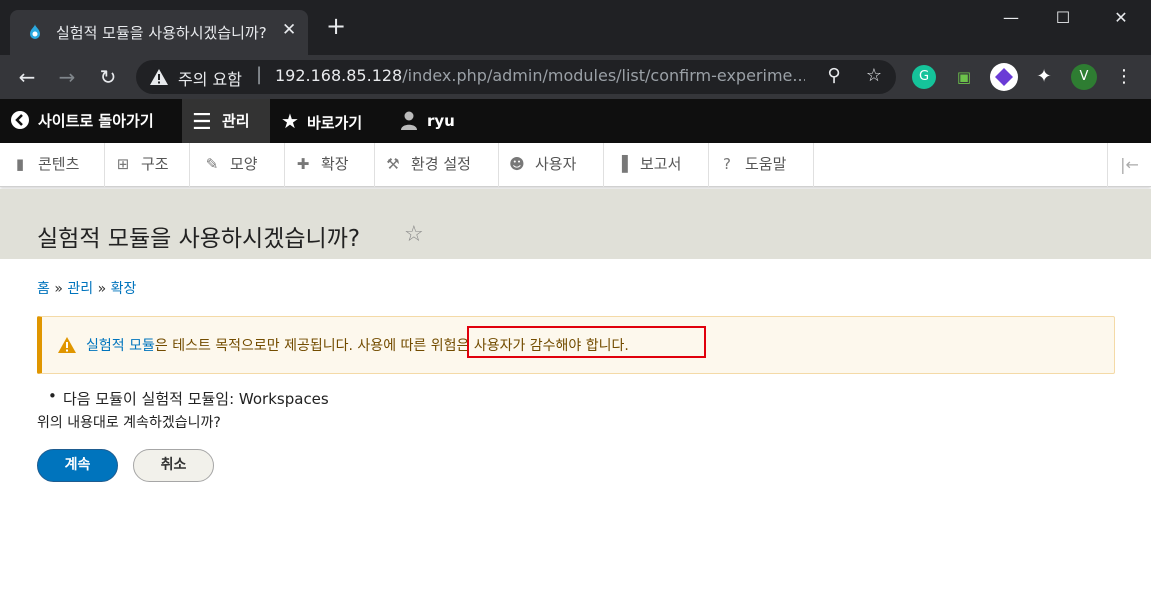 This screenshot has width=1151, height=607. I want to click on back-arrow-circle-icon, so click(20, 120).